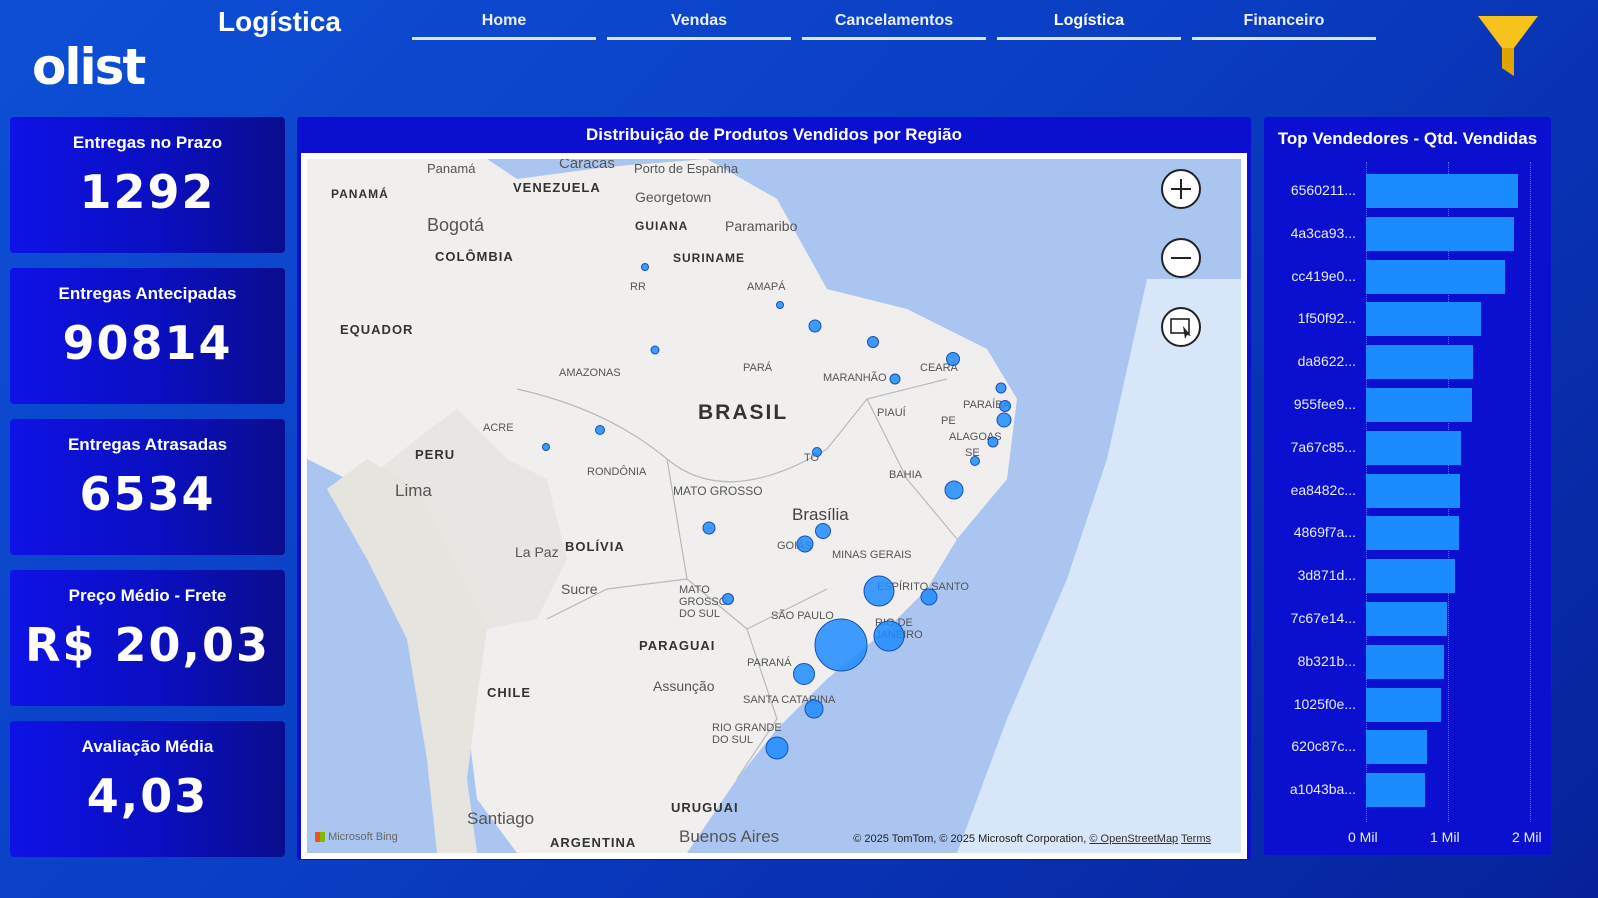 This screenshot has height=898, width=1598. Describe the element at coordinates (1133, 839) in the screenshot. I see `osm-link: © OpenStreetMap` at that location.